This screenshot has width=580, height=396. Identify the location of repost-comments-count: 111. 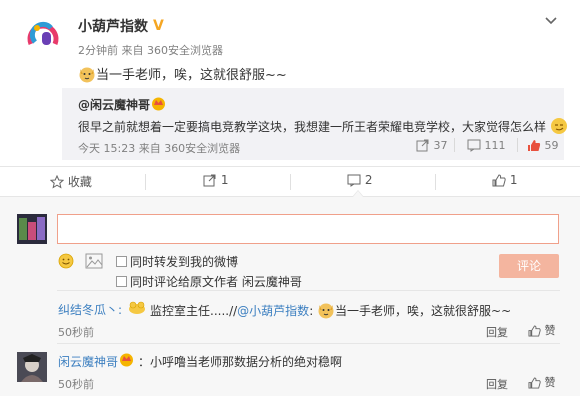
(495, 145).